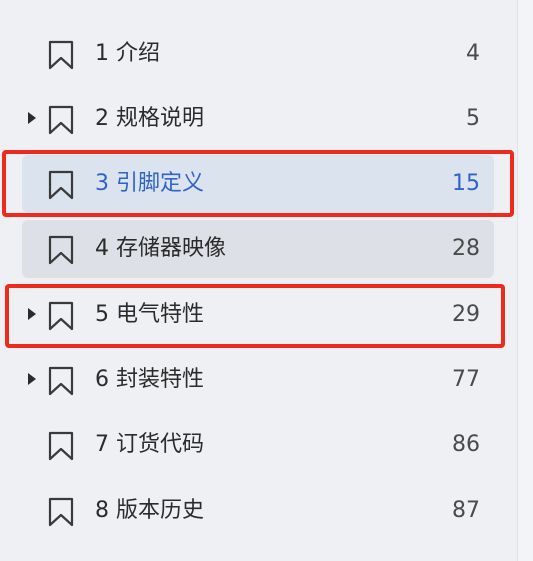 Image resolution: width=533 pixels, height=561 pixels. Describe the element at coordinates (466, 444) in the screenshot. I see `outline-item-page-number: 86` at that location.